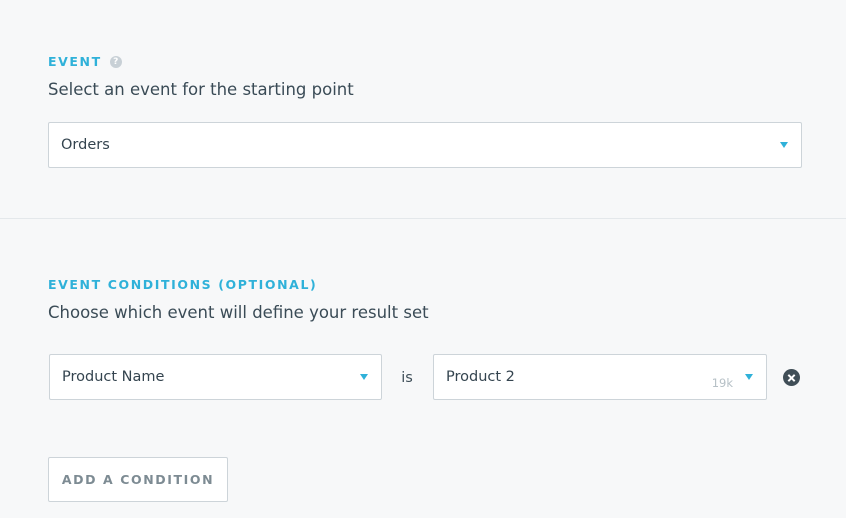 Image resolution: width=846 pixels, height=518 pixels. Describe the element at coordinates (138, 479) in the screenshot. I see `add-condition-button: ADD A CONDITION` at that location.